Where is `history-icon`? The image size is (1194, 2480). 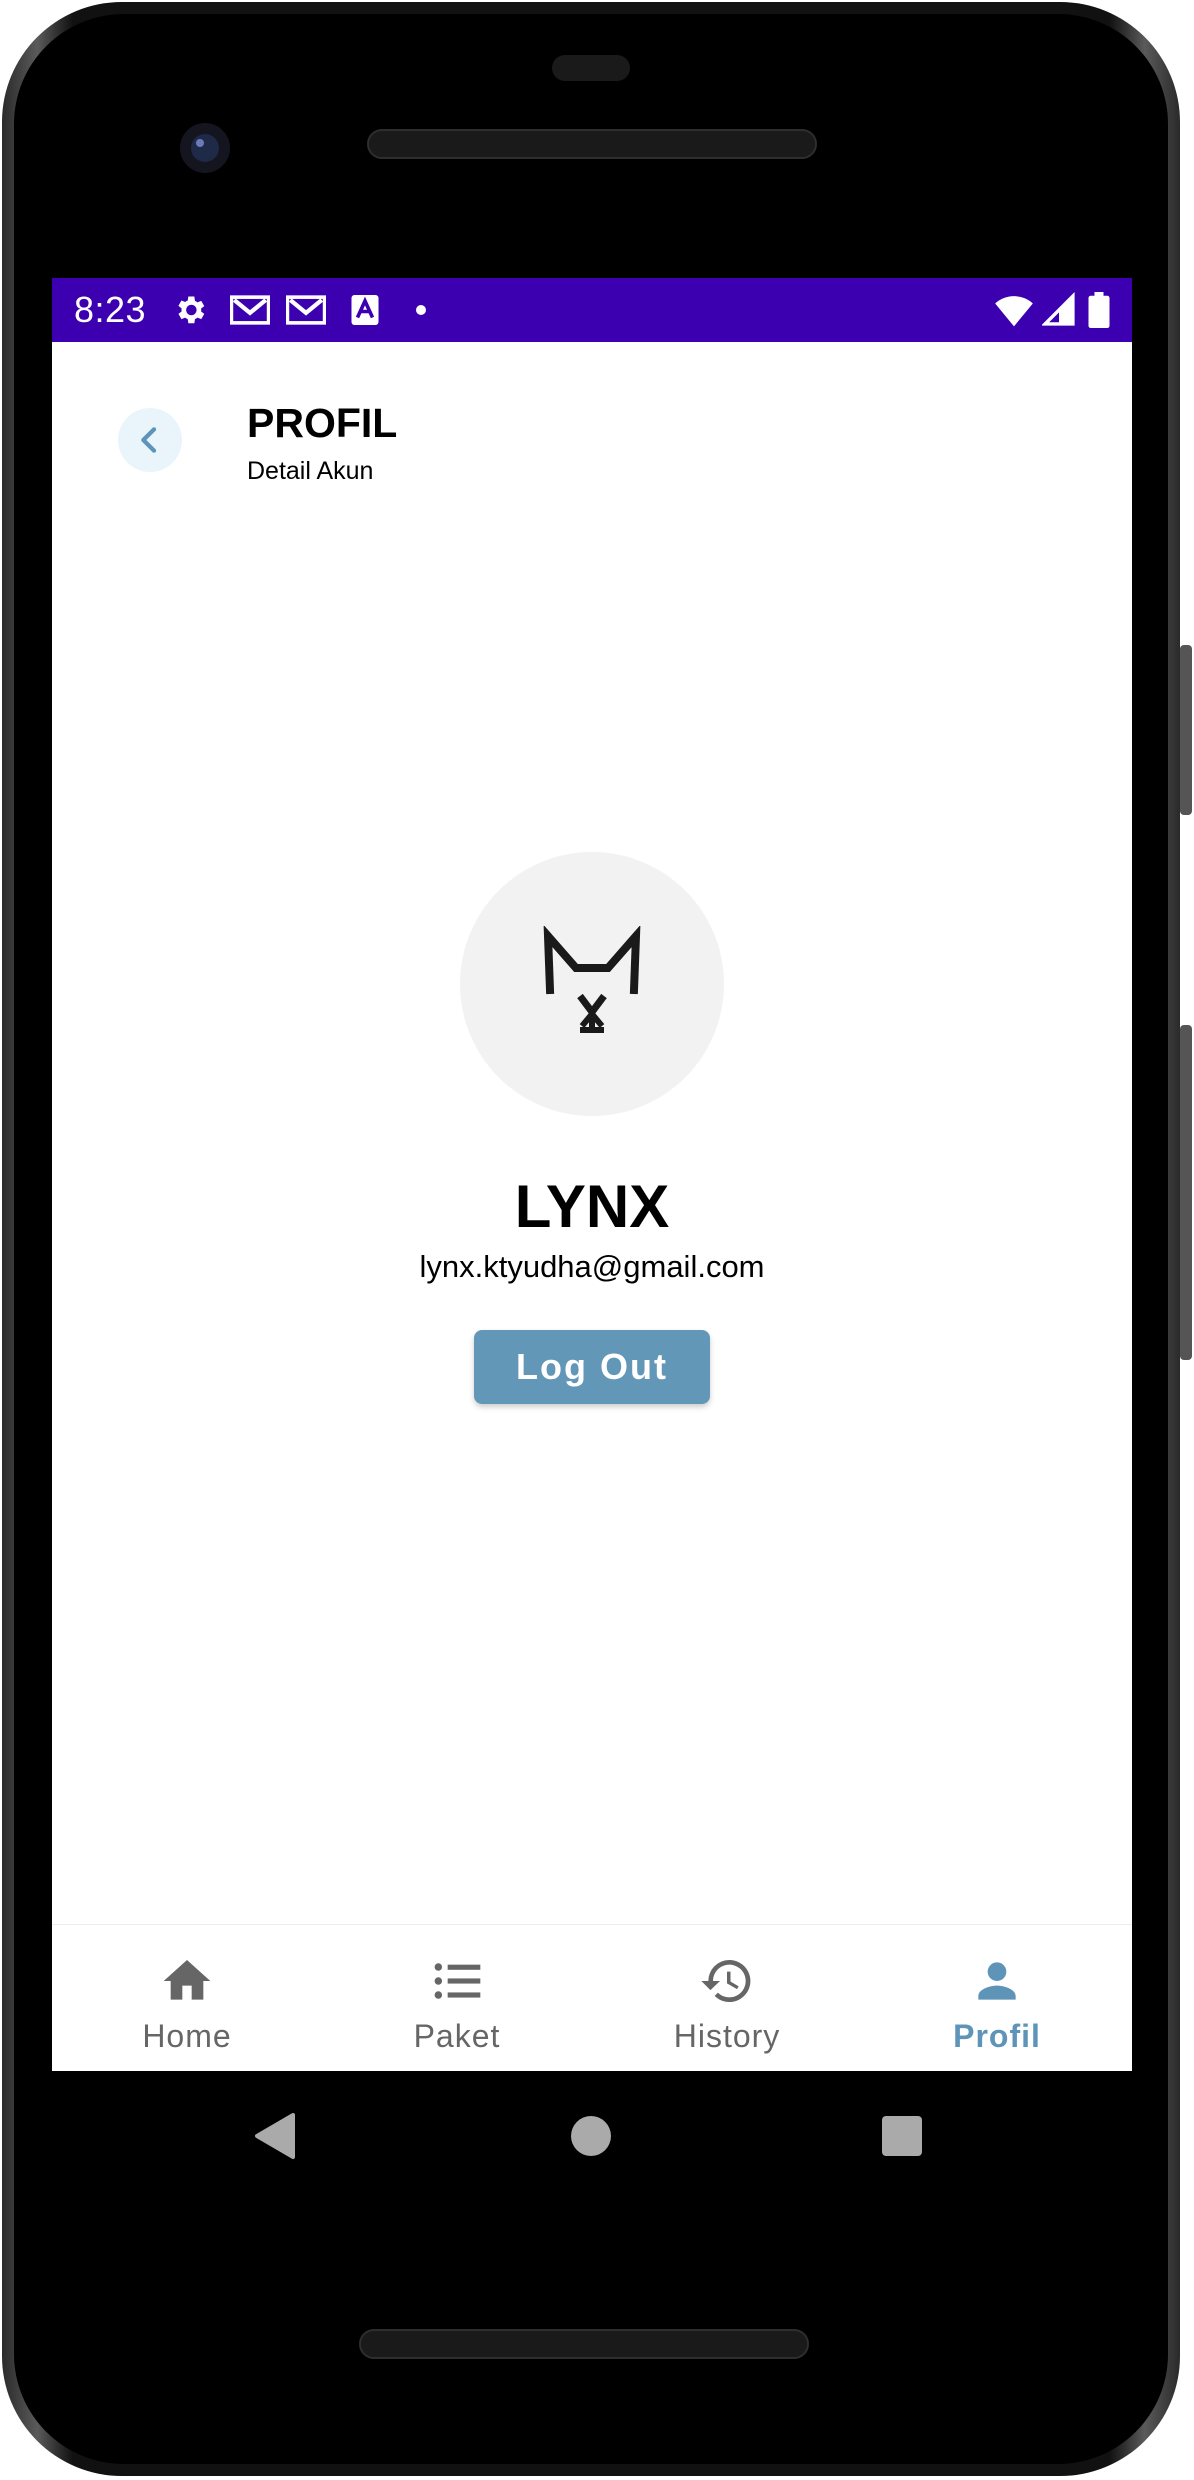 history-icon is located at coordinates (726, 1980).